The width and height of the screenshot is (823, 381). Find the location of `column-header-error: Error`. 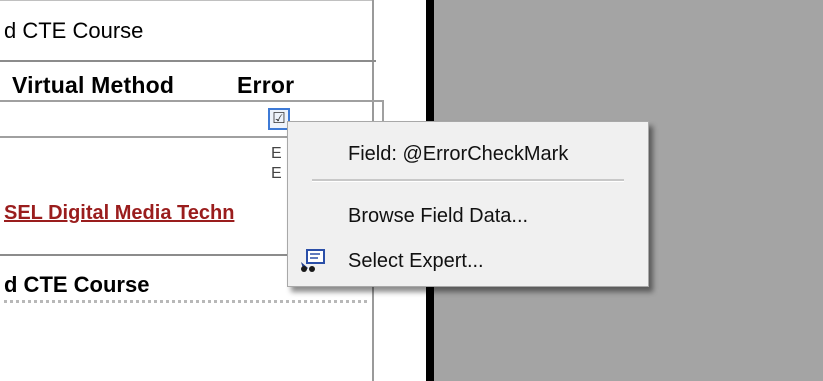

column-header-error: Error is located at coordinates (265, 85).